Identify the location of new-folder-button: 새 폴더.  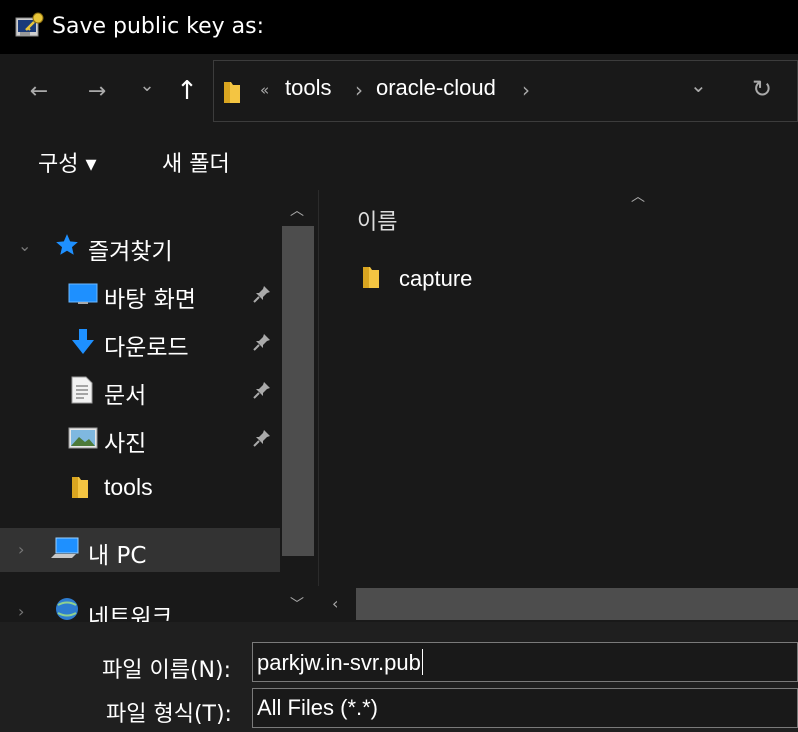
(196, 162).